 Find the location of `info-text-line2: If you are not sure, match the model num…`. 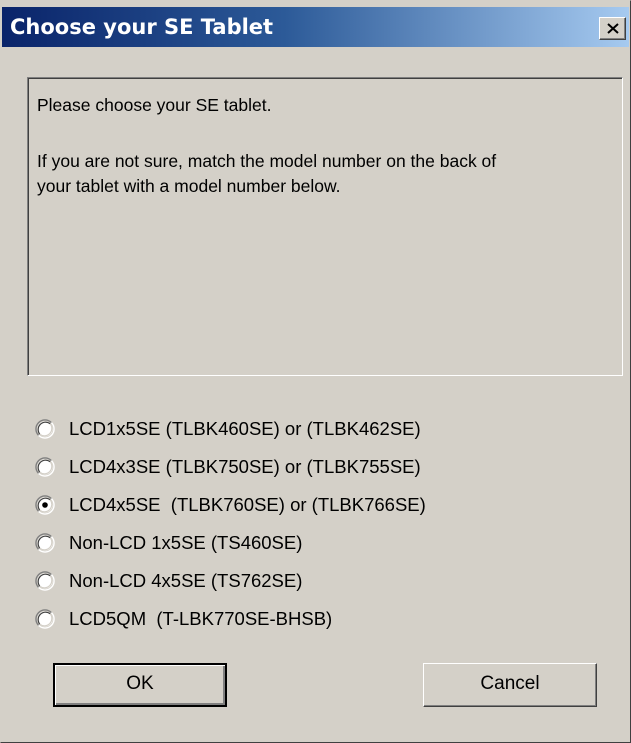

info-text-line2: If you are not sure, match the model num… is located at coordinates (267, 161).